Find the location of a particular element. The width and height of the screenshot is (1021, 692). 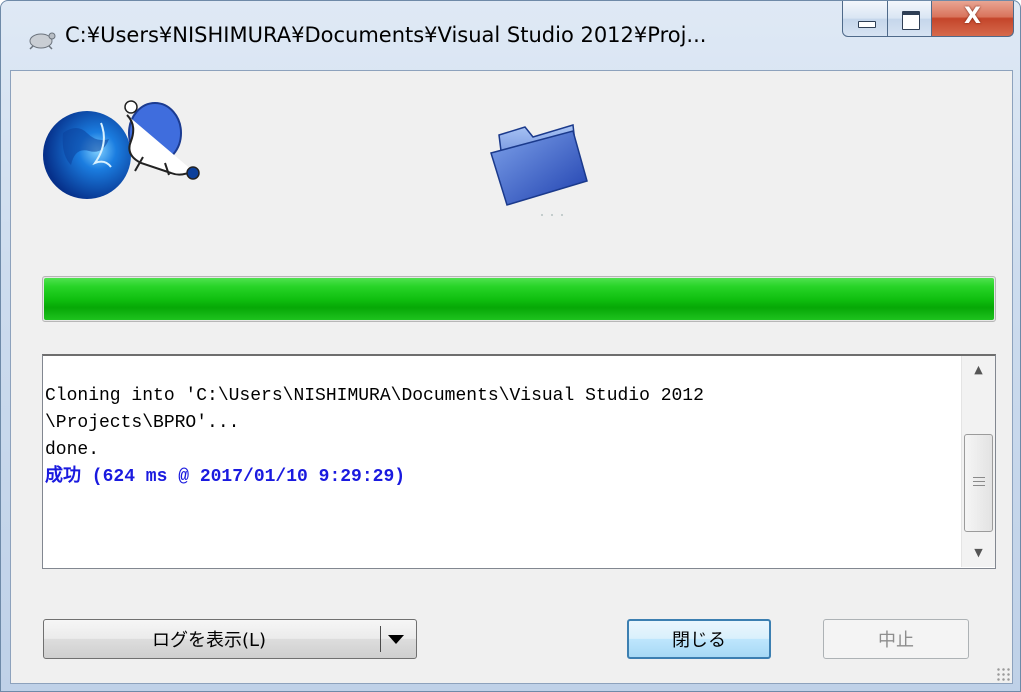

scroll-down-icon: ▼ is located at coordinates (978, 553).